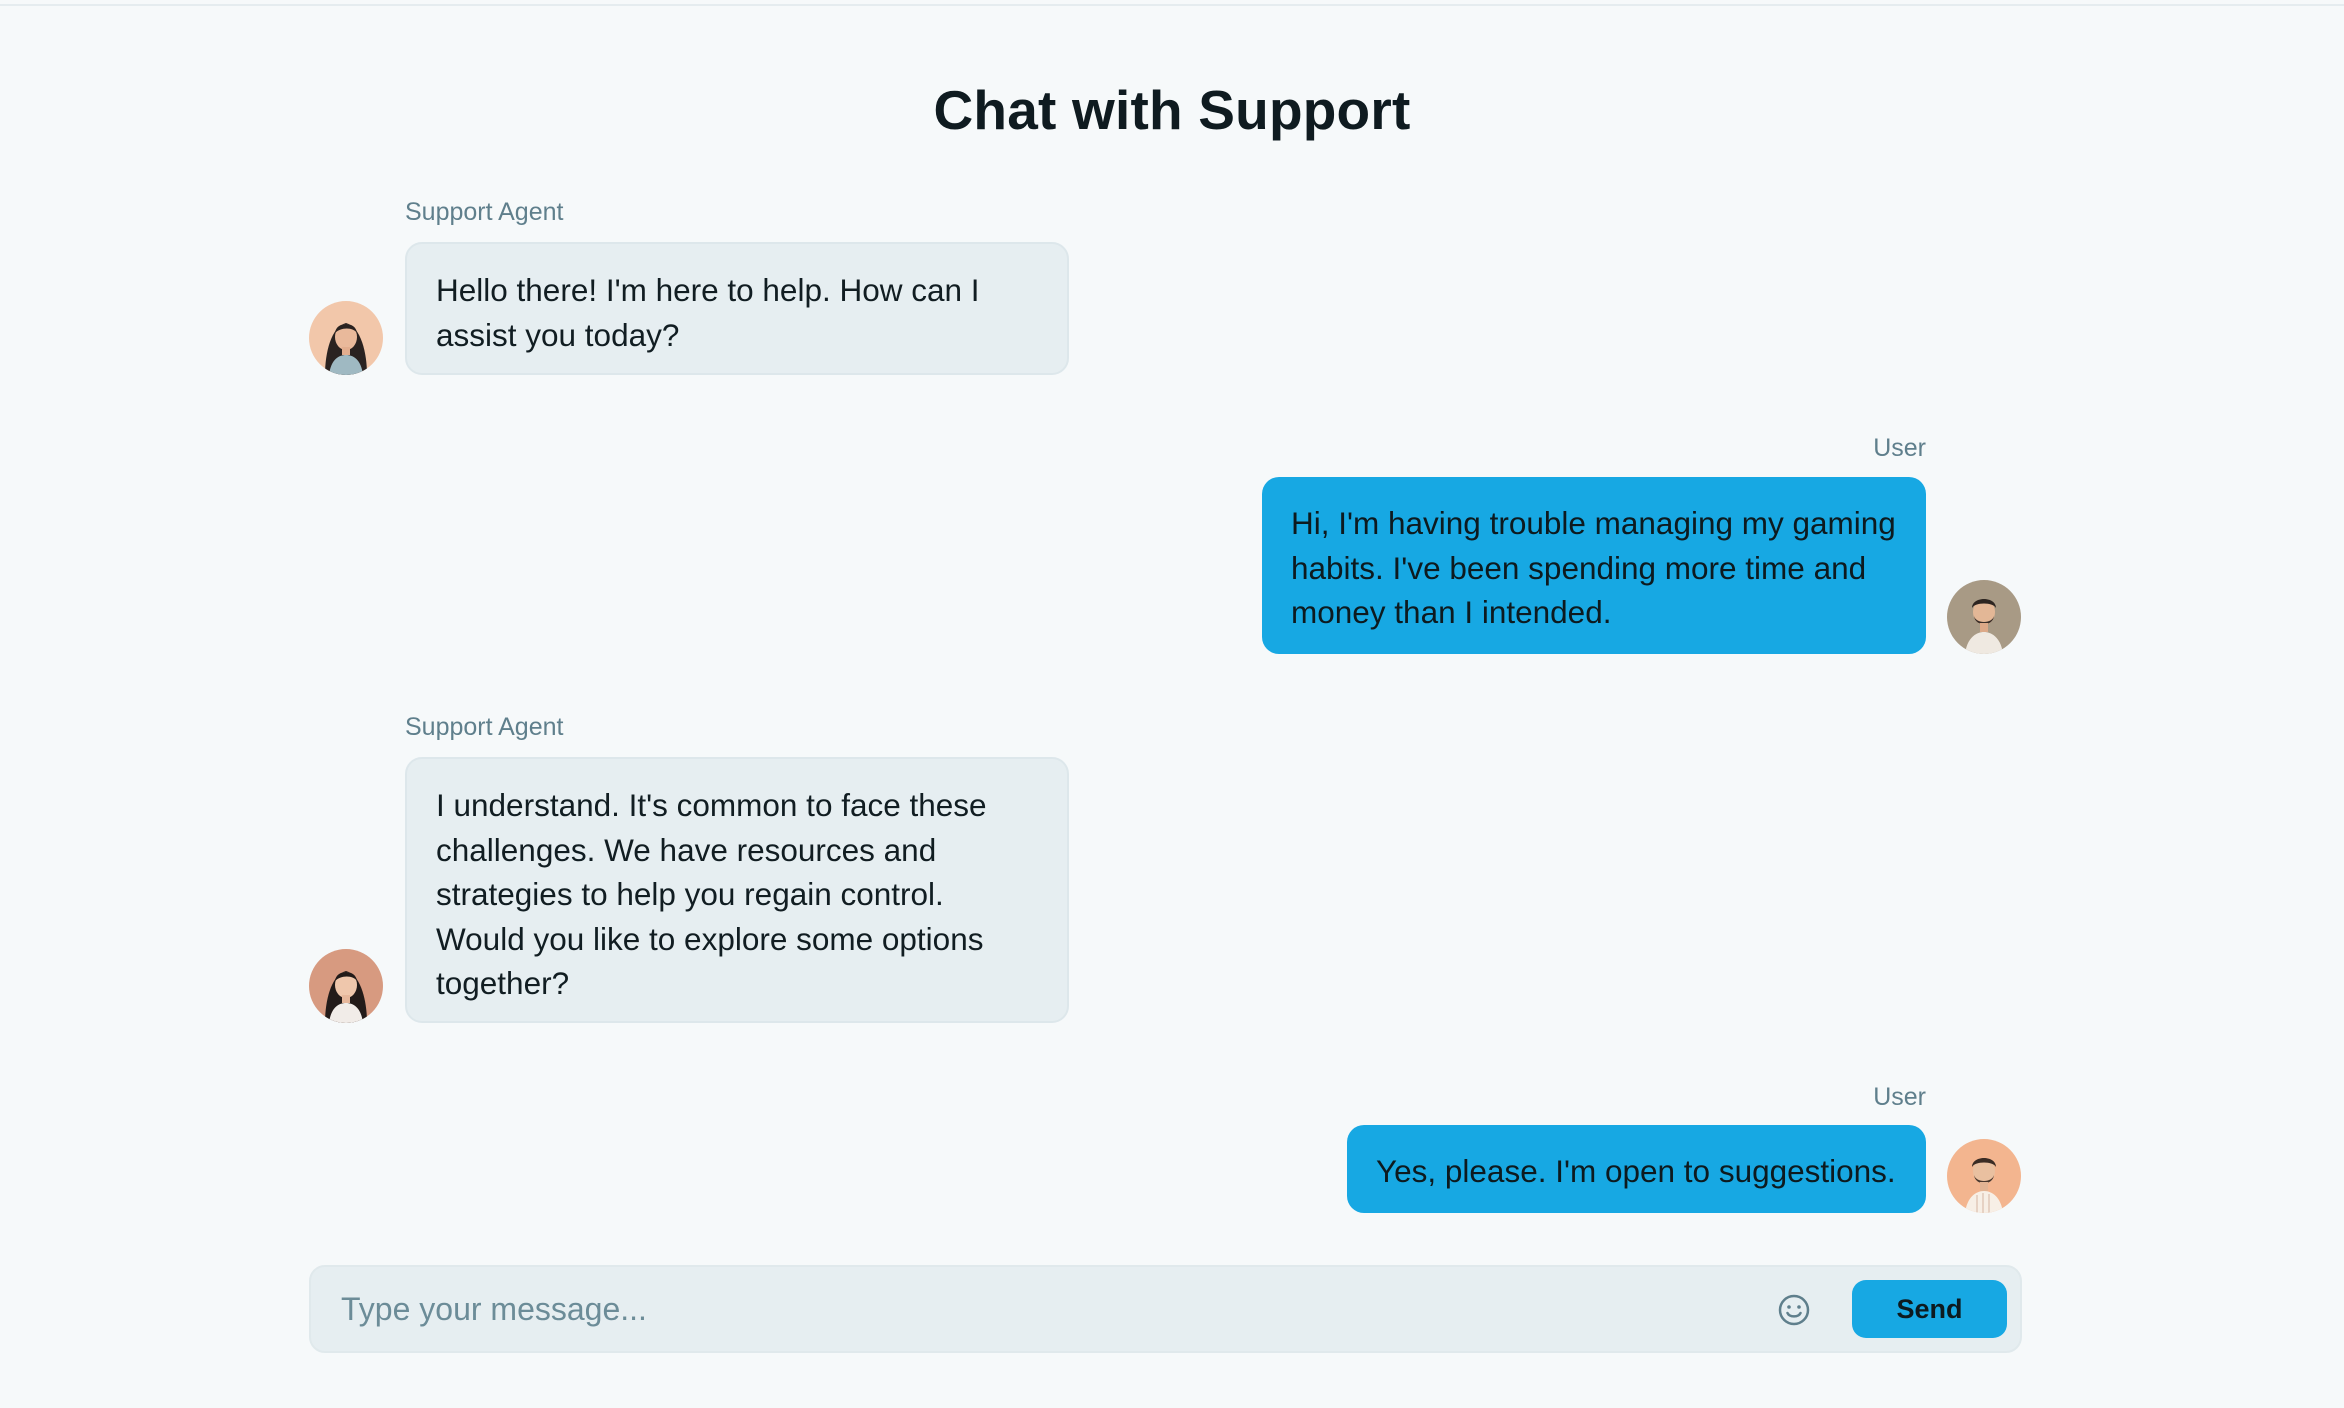 Image resolution: width=2344 pixels, height=1408 pixels. I want to click on message-input, so click(1041, 1309).